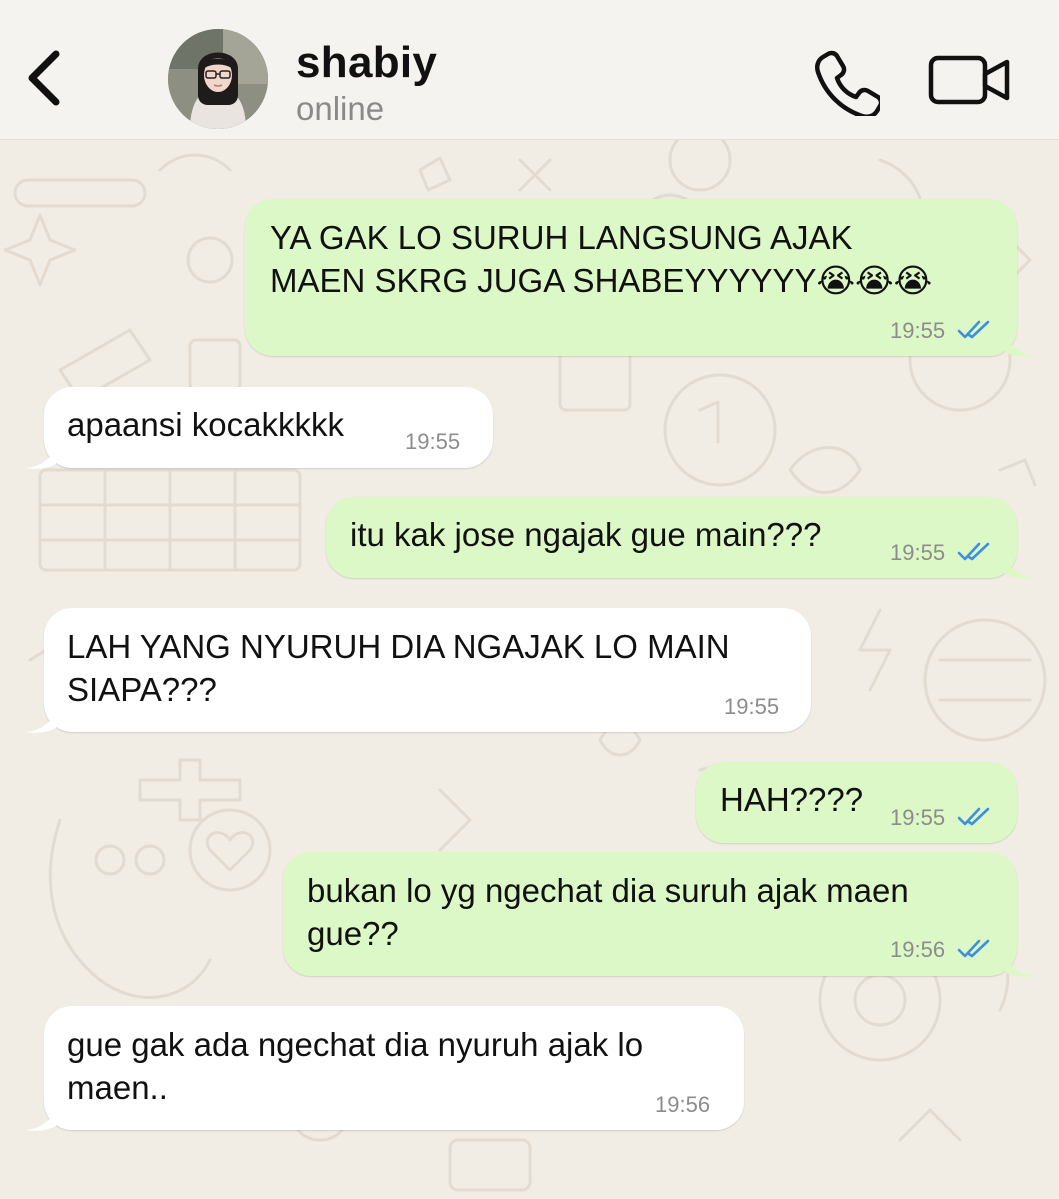 The width and height of the screenshot is (1059, 1199). What do you see at coordinates (117, 1087) in the screenshot?
I see `message-text-line: maen..` at bounding box center [117, 1087].